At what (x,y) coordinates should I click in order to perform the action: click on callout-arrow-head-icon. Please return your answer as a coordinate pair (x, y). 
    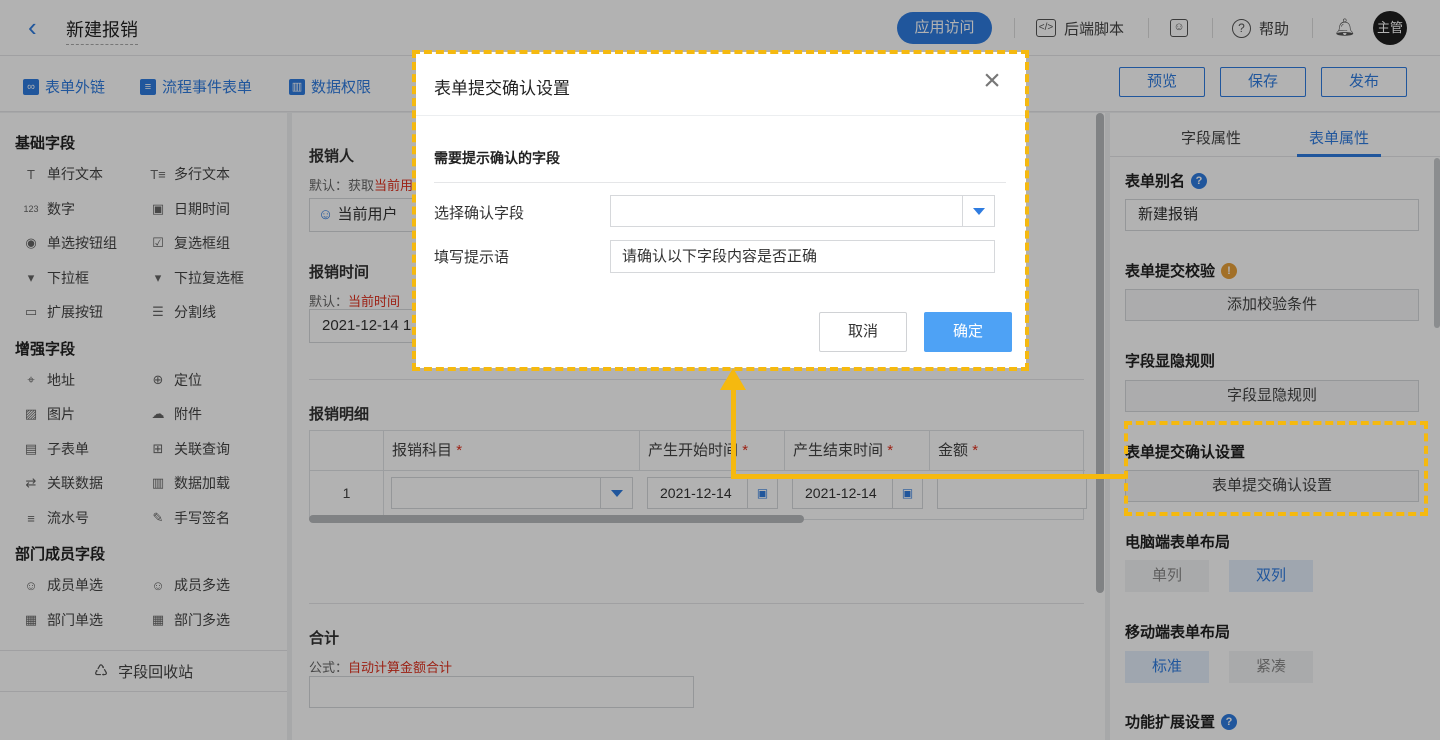
    Looking at the image, I should click on (733, 379).